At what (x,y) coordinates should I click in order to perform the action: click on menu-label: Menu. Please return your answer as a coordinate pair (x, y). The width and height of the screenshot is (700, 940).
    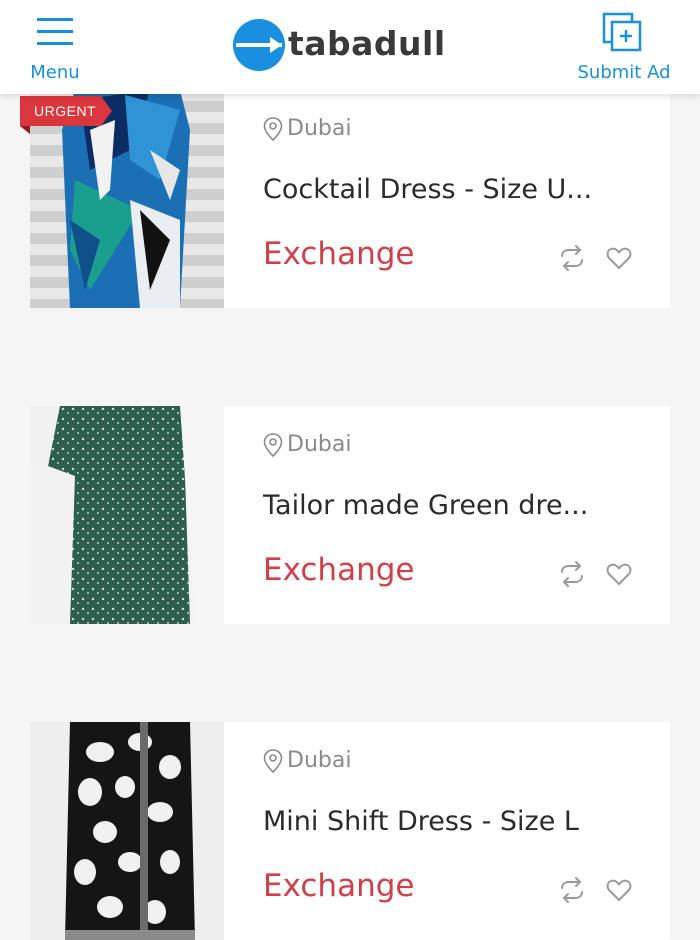
    Looking at the image, I should click on (55, 72).